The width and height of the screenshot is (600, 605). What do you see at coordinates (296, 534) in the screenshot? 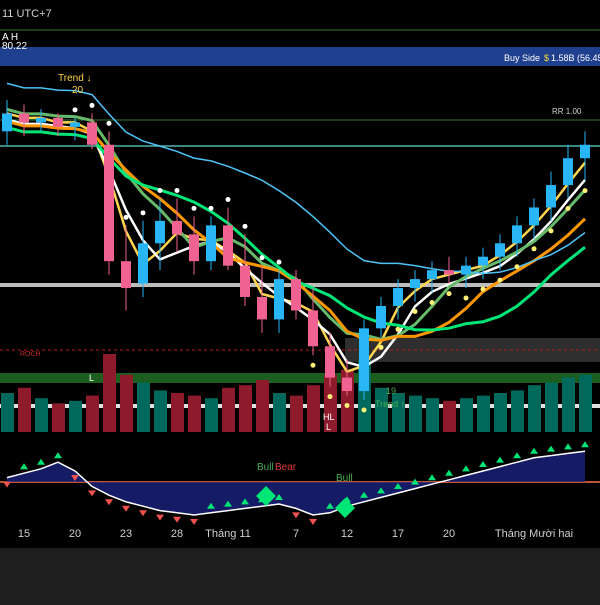
I see `x-tick-label: 7` at bounding box center [296, 534].